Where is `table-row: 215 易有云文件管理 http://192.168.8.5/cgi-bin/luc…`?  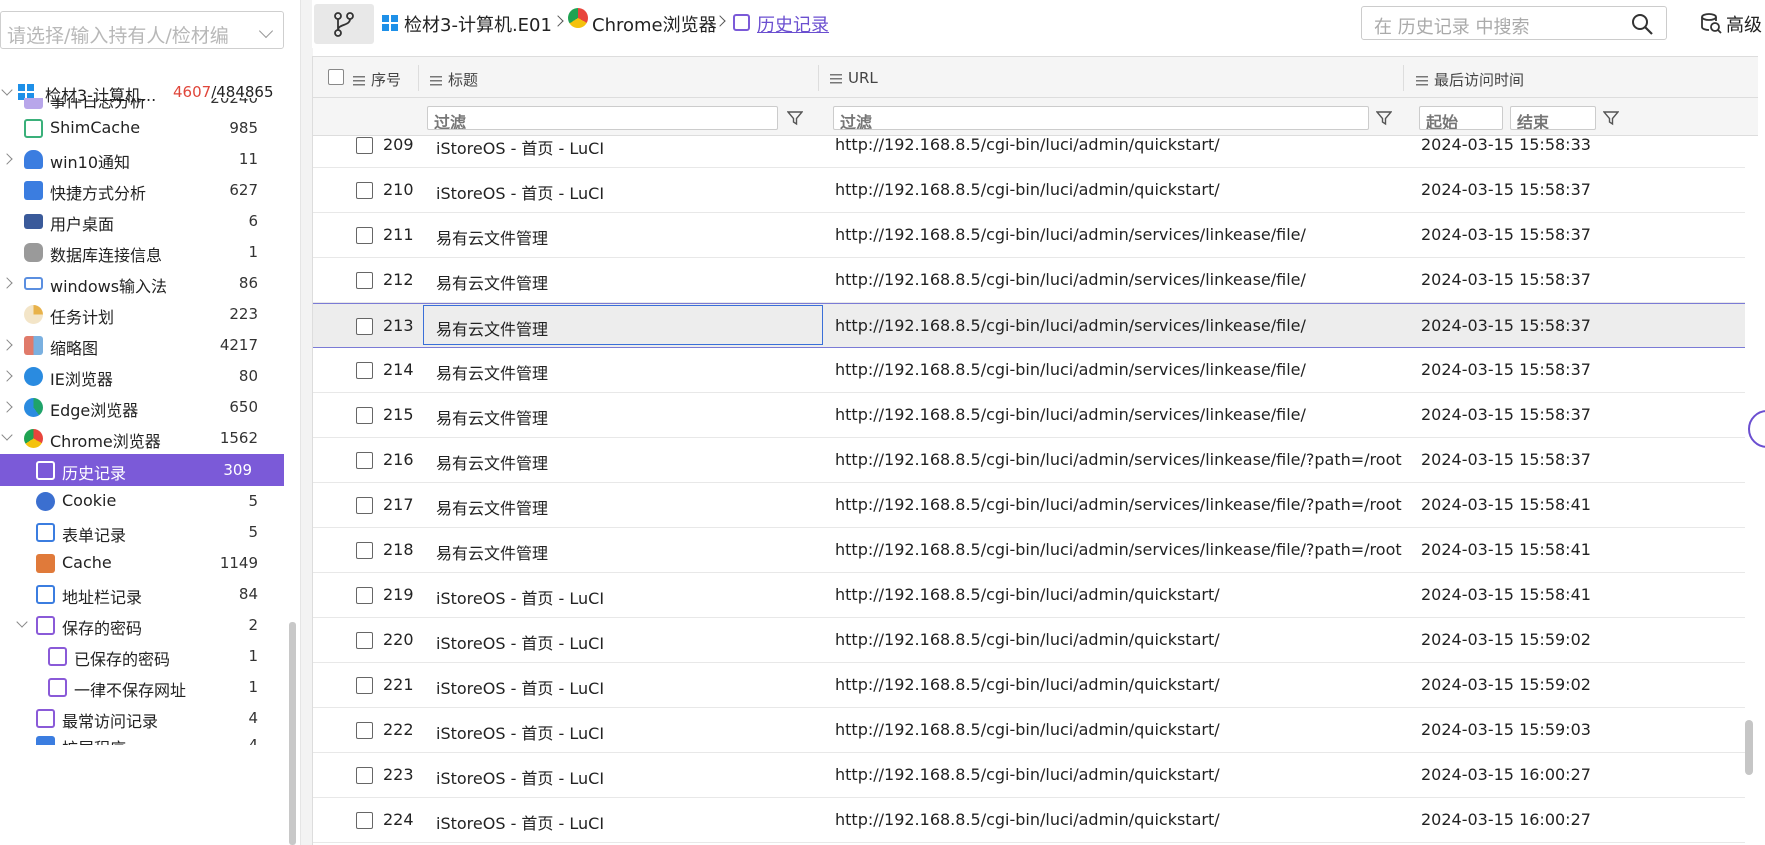
table-row: 215 易有云文件管理 http://192.168.8.5/cgi-bin/luc… is located at coordinates (1029, 415).